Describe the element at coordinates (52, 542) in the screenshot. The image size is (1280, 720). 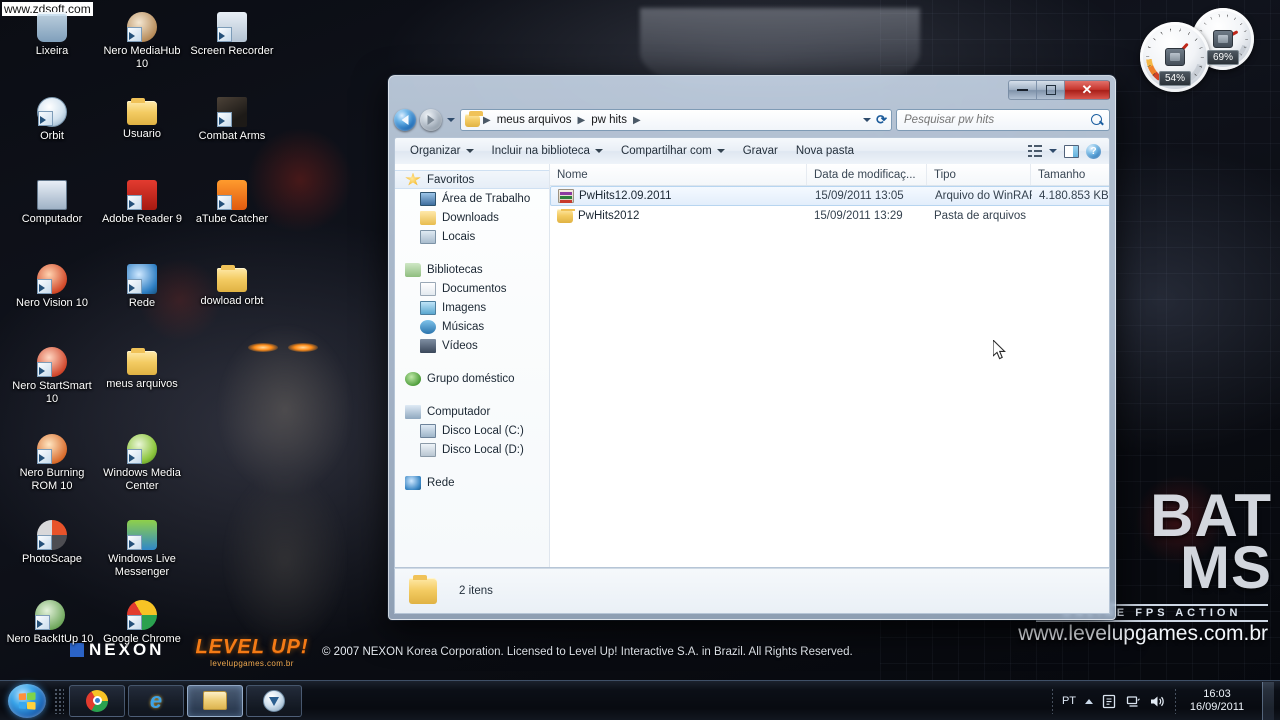
I see `desktop-icon-photoscape: PhotoScape` at that location.